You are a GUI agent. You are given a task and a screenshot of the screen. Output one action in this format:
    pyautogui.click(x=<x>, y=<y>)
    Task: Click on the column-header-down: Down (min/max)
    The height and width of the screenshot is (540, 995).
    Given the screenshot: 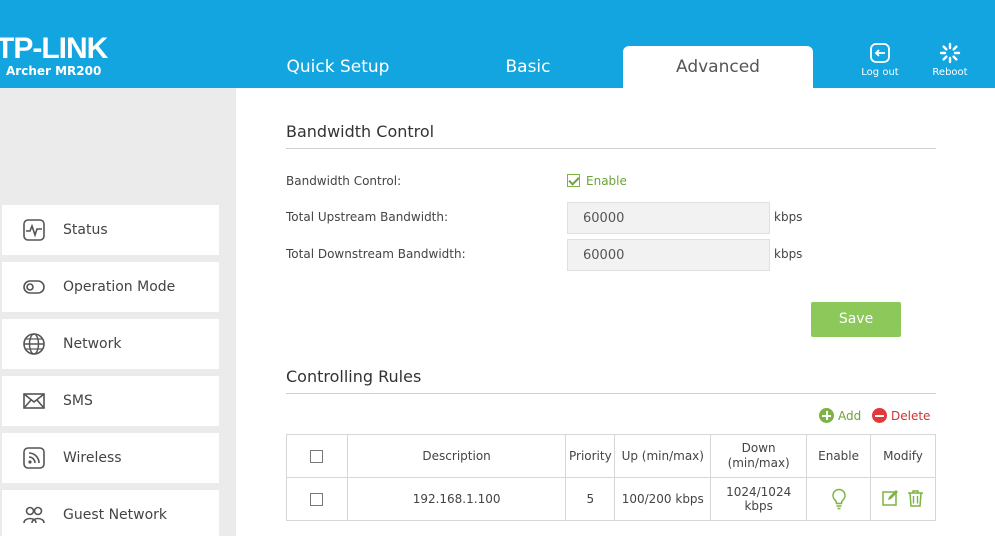 What is the action you would take?
    pyautogui.click(x=759, y=456)
    